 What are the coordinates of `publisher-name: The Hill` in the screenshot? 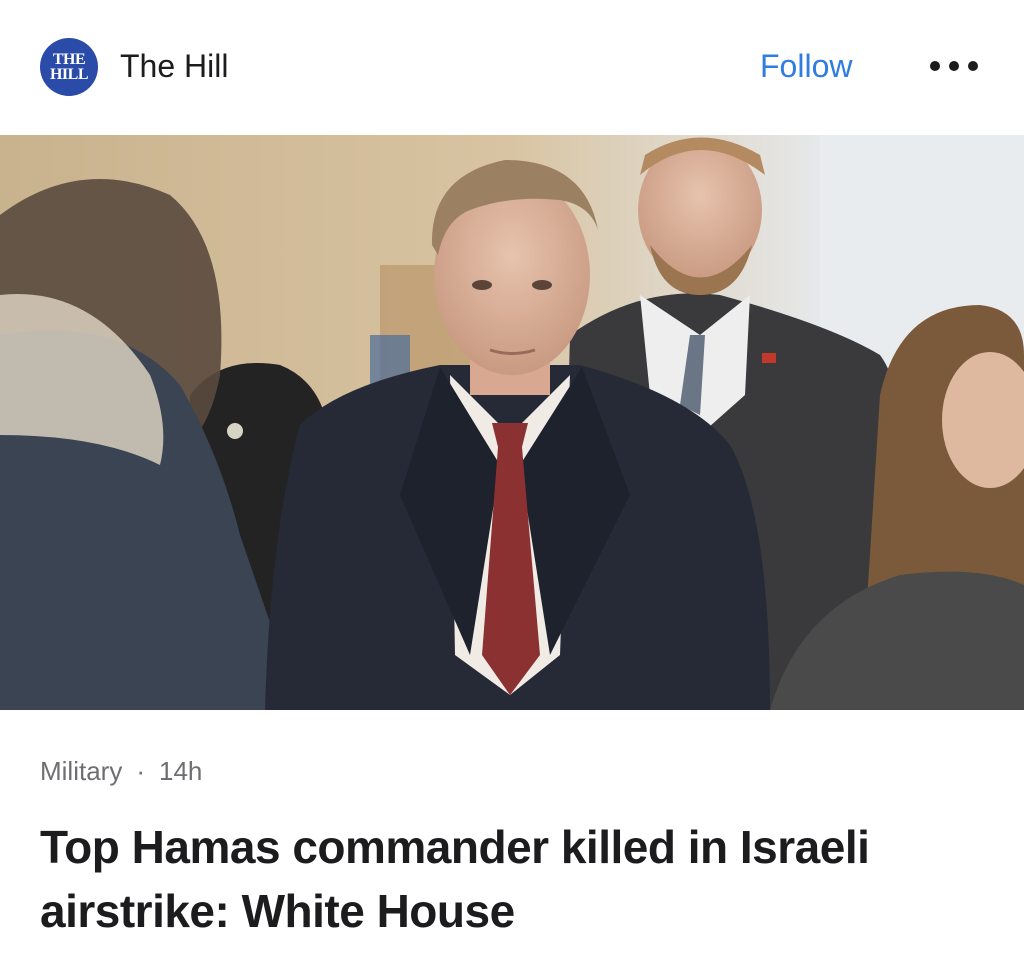 It's located at (174, 66).